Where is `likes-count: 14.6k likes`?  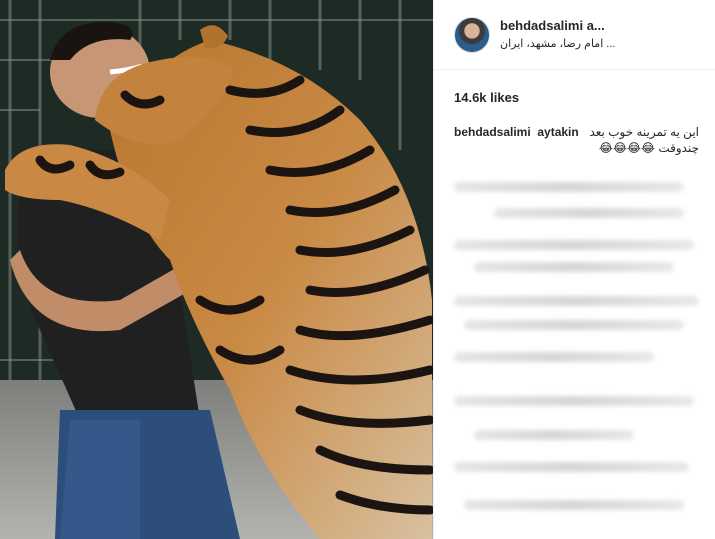 likes-count: 14.6k likes is located at coordinates (486, 97).